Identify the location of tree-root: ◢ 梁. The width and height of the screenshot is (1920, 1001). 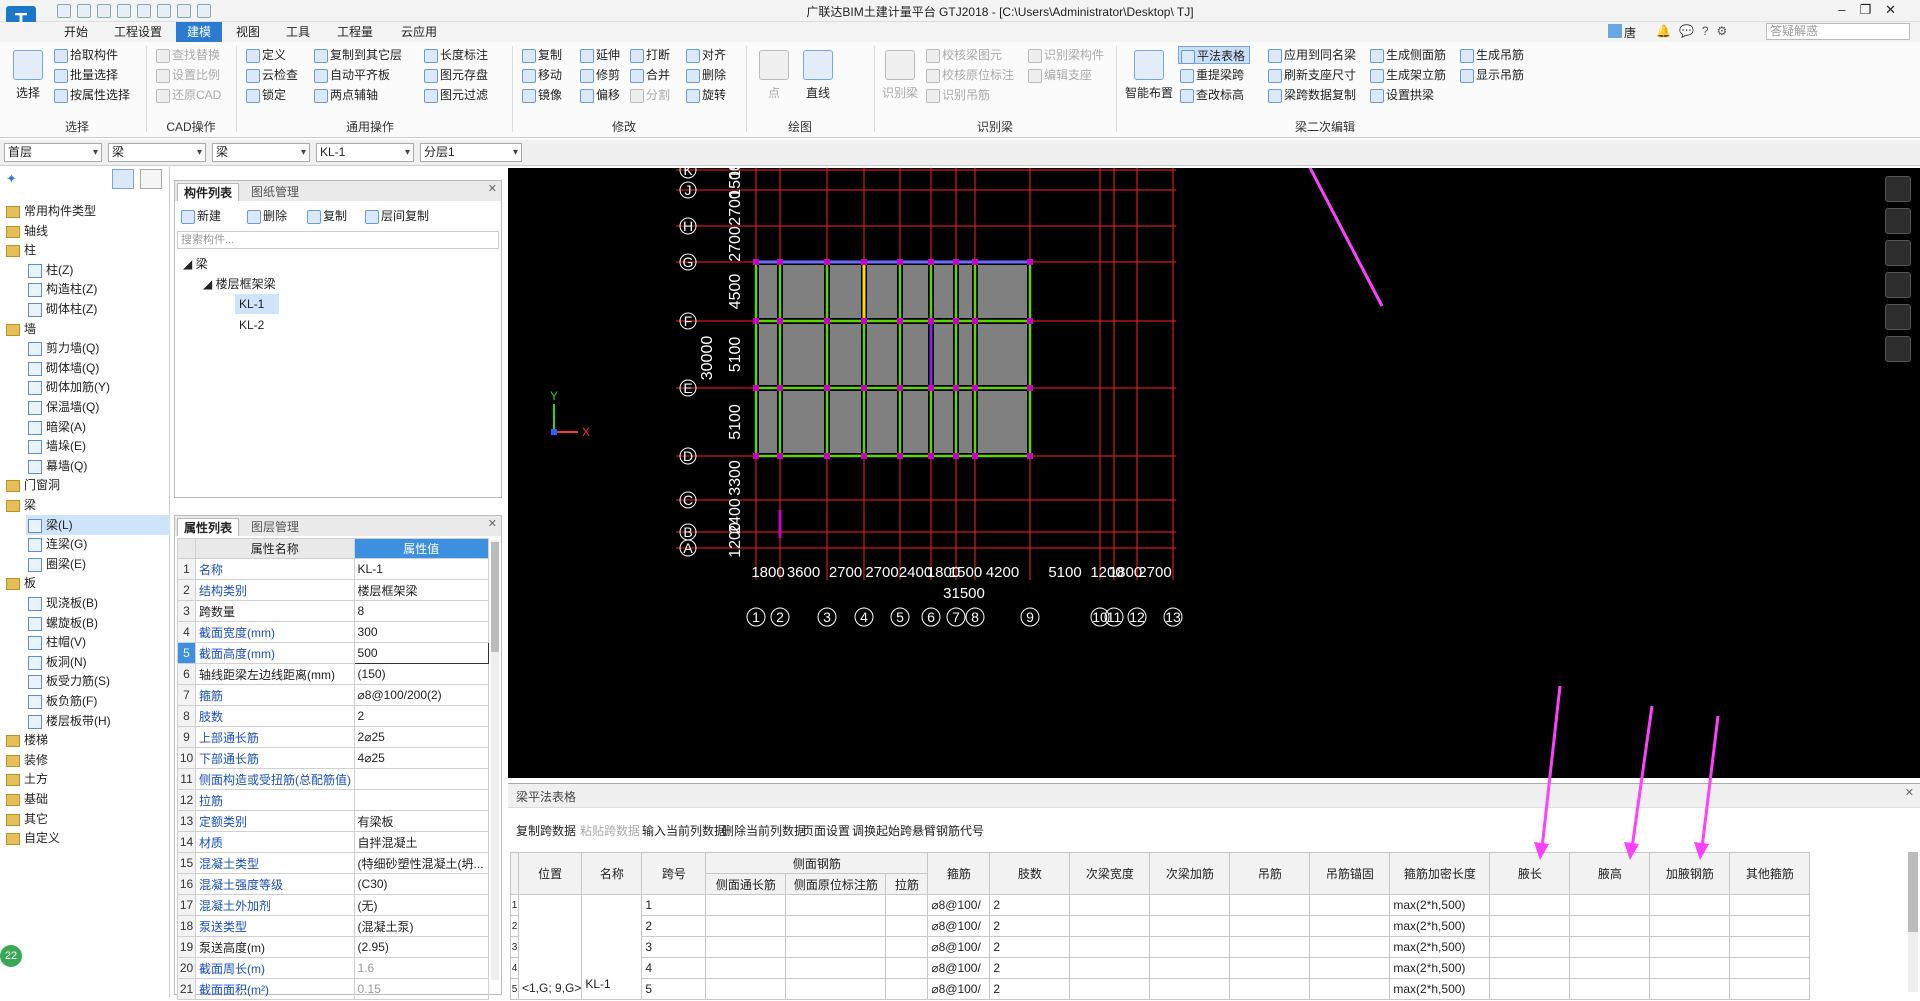
(195, 263).